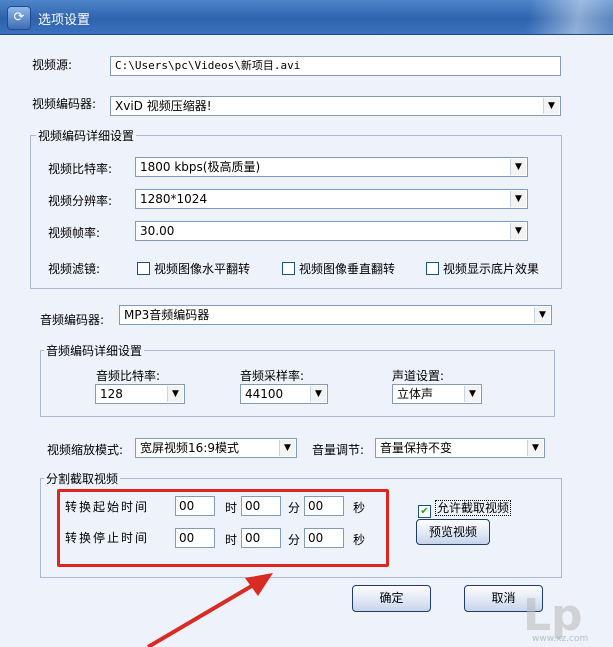 Image resolution: width=613 pixels, height=647 pixels. What do you see at coordinates (209, 610) in the screenshot?
I see `annotation-arrow` at bounding box center [209, 610].